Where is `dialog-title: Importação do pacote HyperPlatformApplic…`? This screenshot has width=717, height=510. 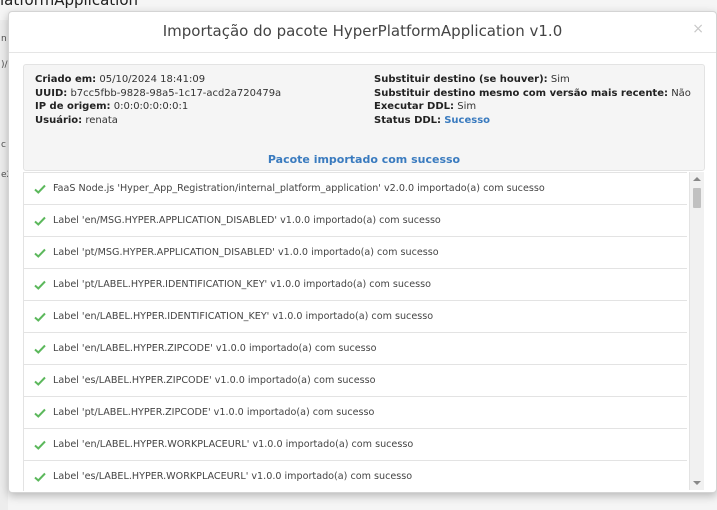 dialog-title: Importação do pacote HyperPlatformApplic… is located at coordinates (362, 31).